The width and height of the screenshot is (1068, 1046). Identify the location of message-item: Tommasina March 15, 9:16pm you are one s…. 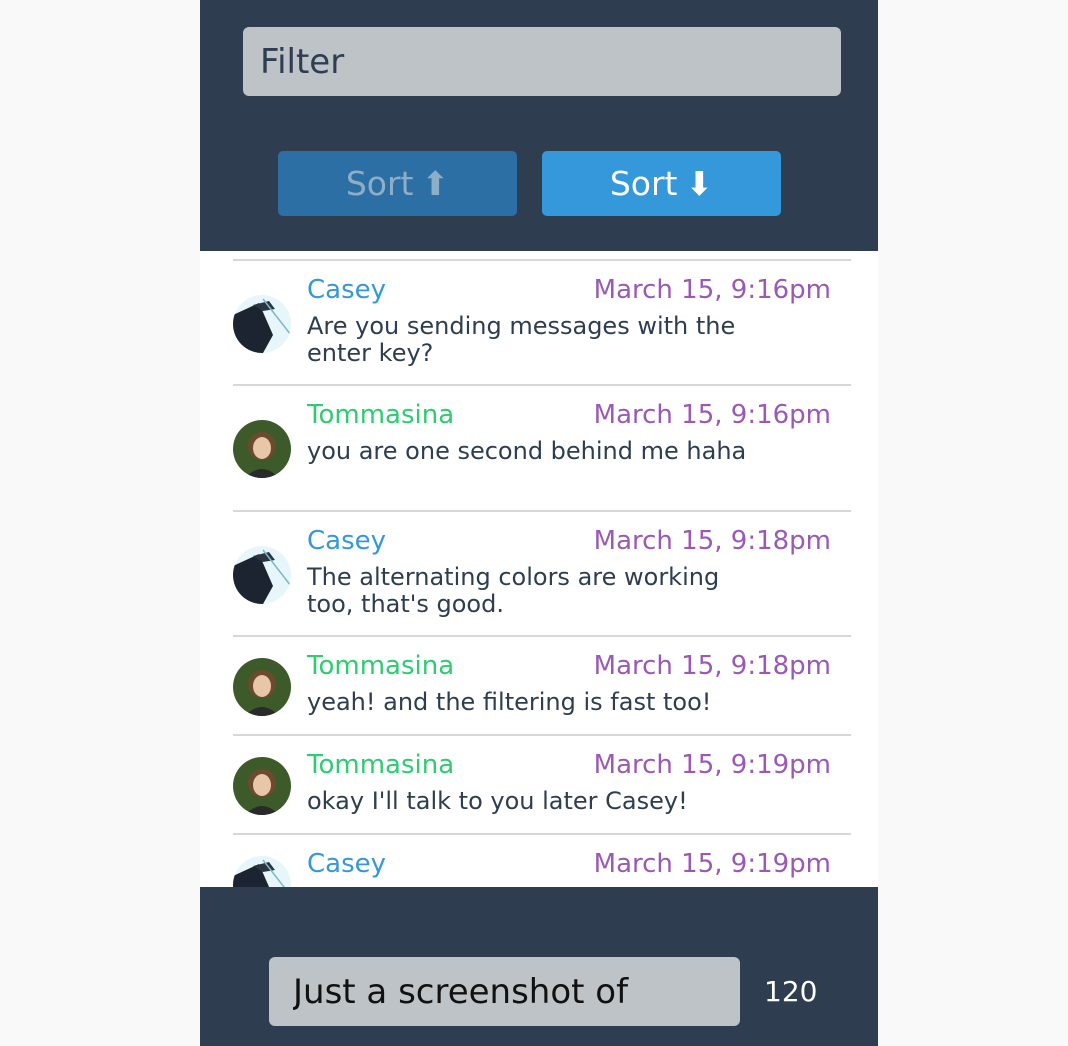
(542, 447).